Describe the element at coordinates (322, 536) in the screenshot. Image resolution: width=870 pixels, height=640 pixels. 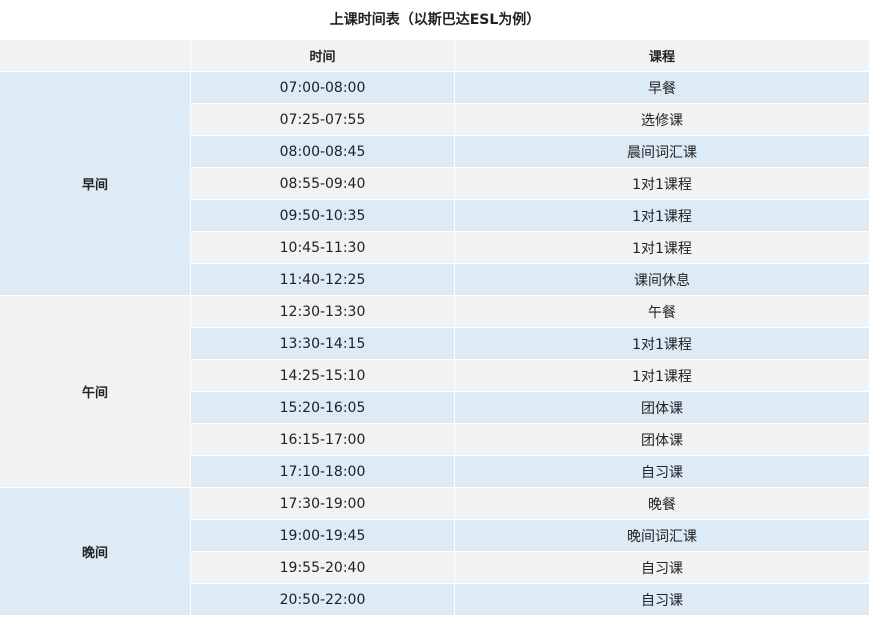
I see `time-cell: 19:00-19:45` at that location.